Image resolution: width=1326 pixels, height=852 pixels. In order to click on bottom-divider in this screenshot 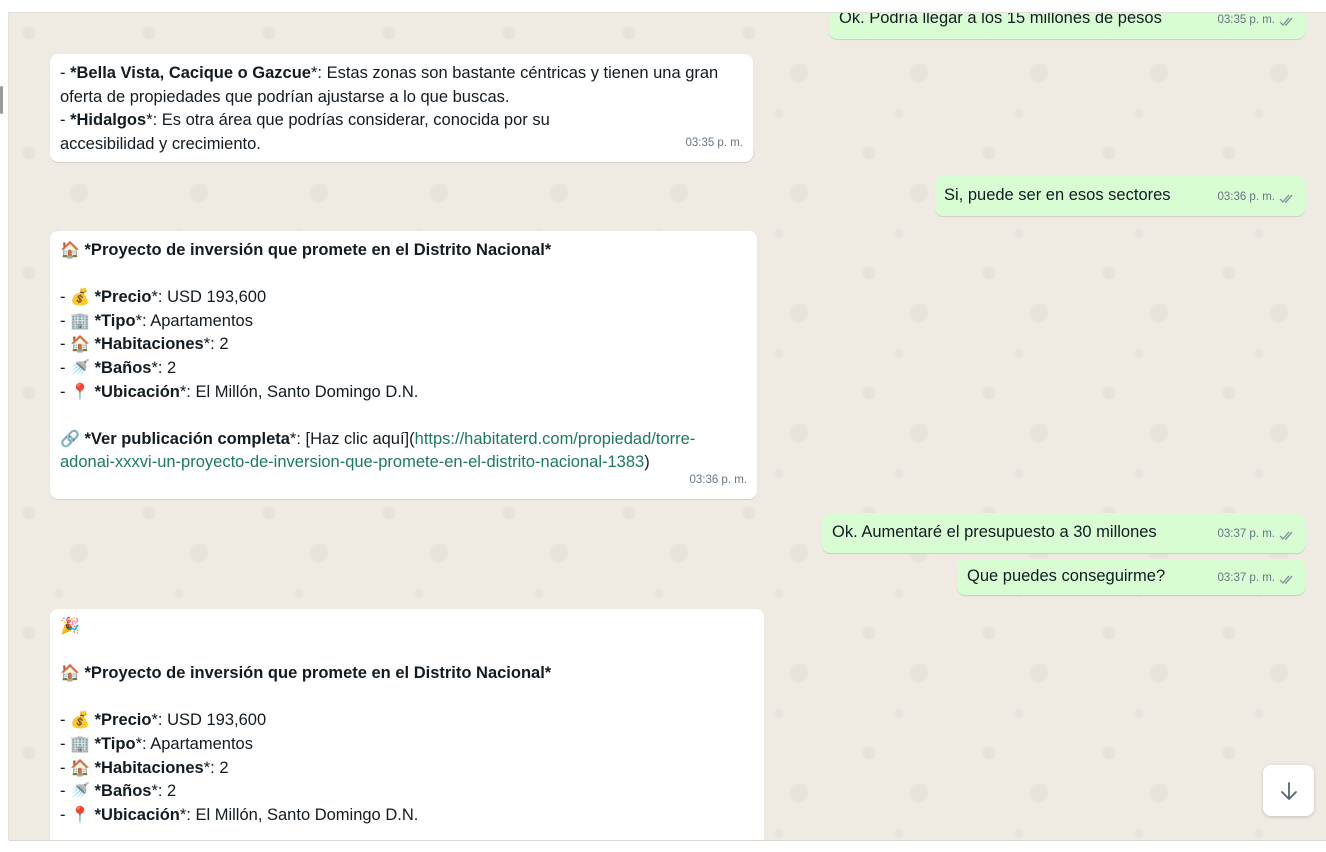, I will do `click(667, 840)`.